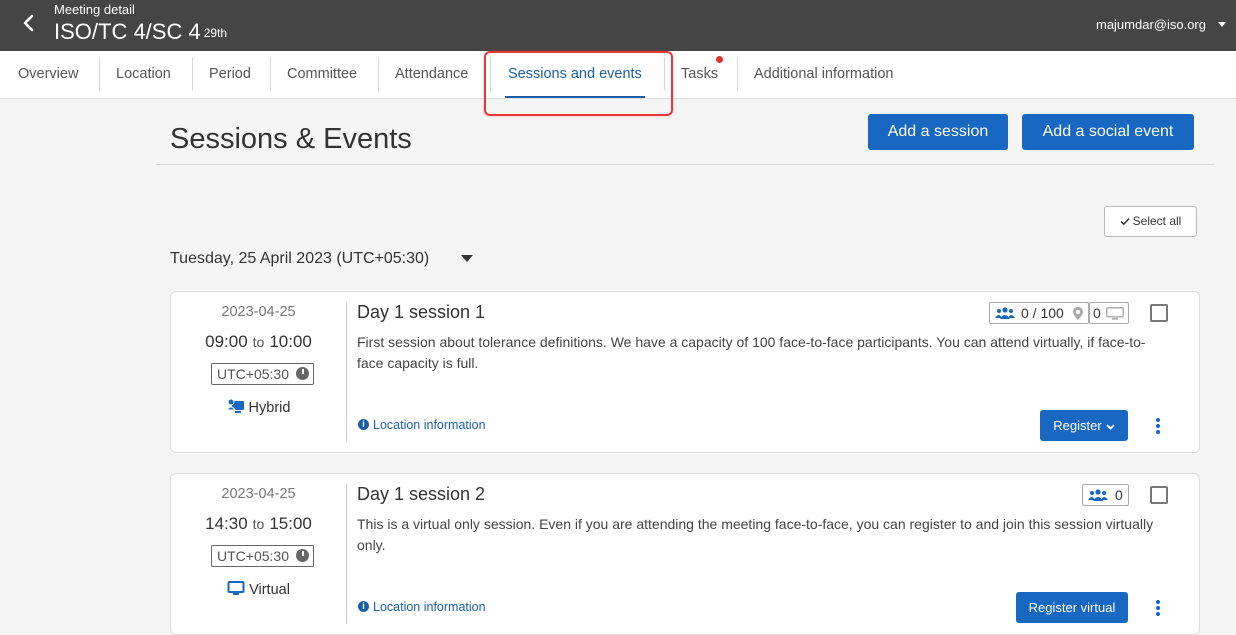 The height and width of the screenshot is (635, 1236). I want to click on check-icon, so click(1125, 221).